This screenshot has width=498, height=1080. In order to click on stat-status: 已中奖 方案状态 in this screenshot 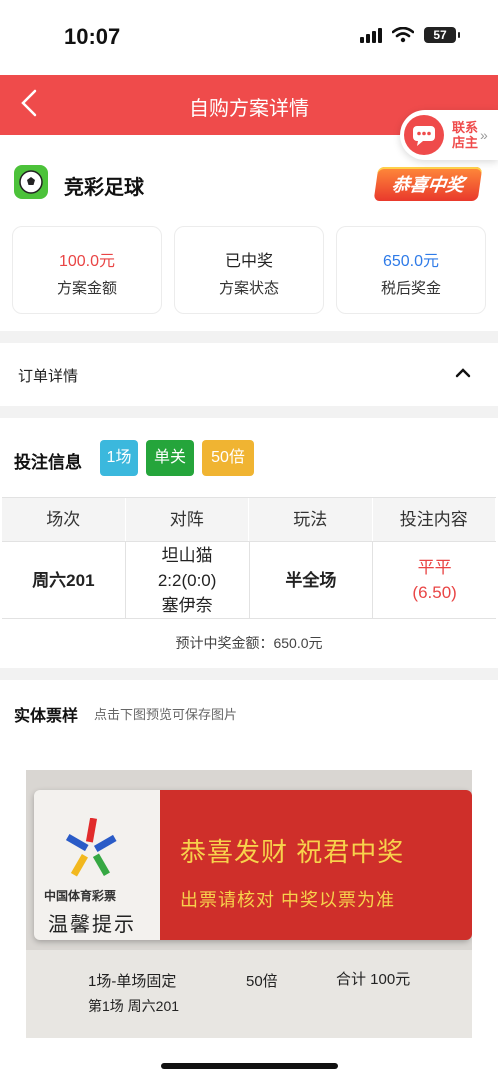, I will do `click(249, 270)`.